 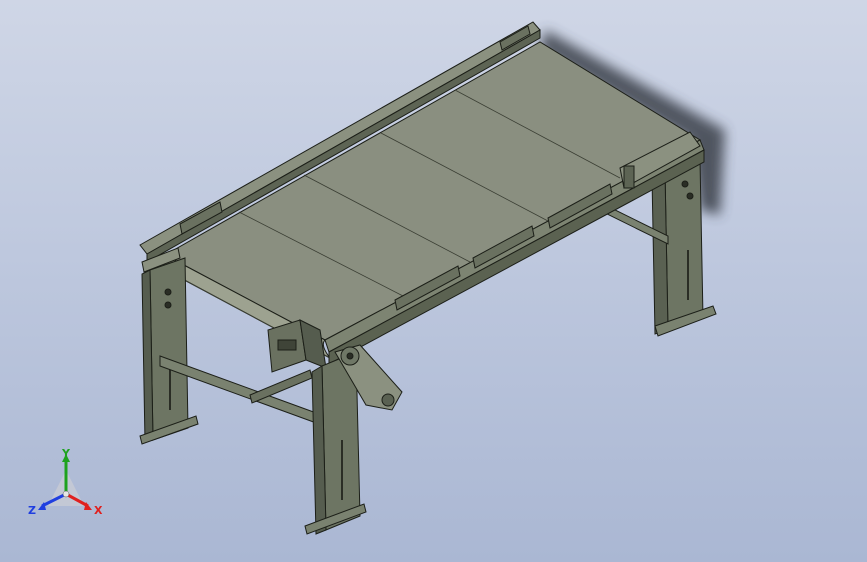 I want to click on z-axis-label: Z, so click(x=32, y=510).